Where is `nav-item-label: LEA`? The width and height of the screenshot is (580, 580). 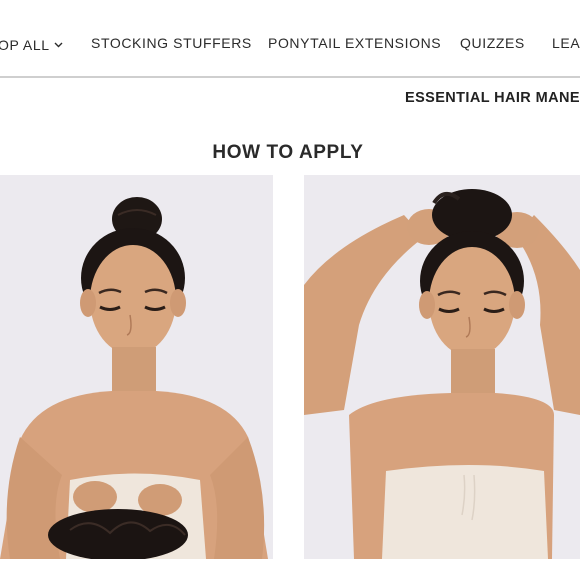
nav-item-label: LEA is located at coordinates (566, 43).